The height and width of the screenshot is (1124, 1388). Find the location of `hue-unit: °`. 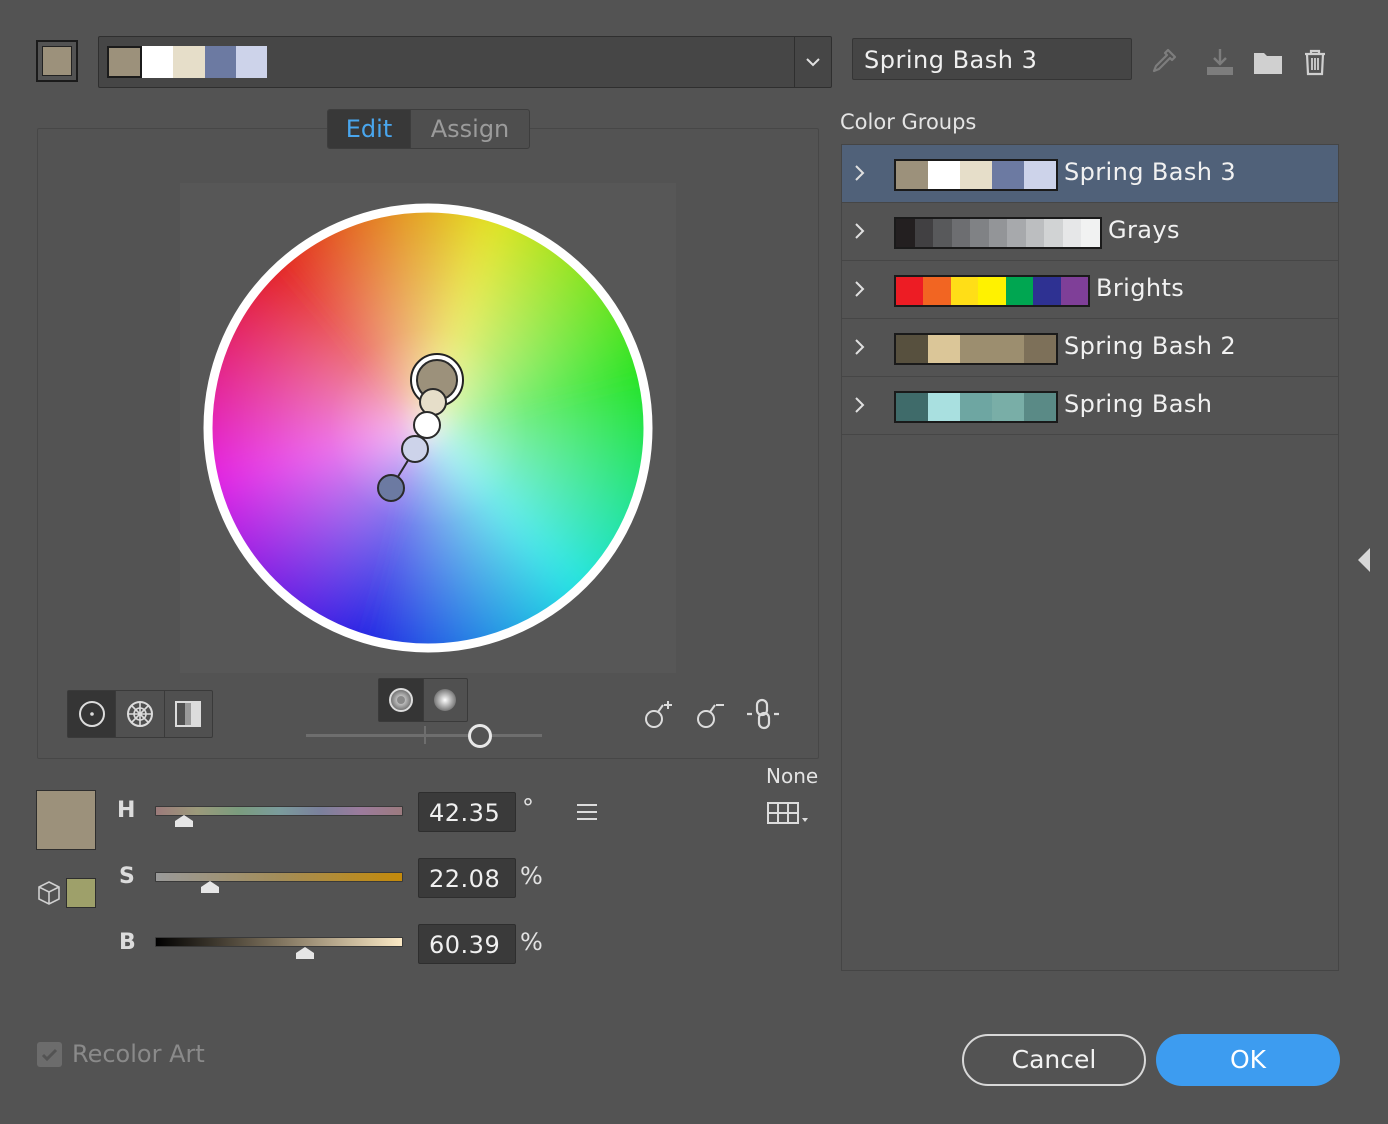

hue-unit: ° is located at coordinates (528, 808).